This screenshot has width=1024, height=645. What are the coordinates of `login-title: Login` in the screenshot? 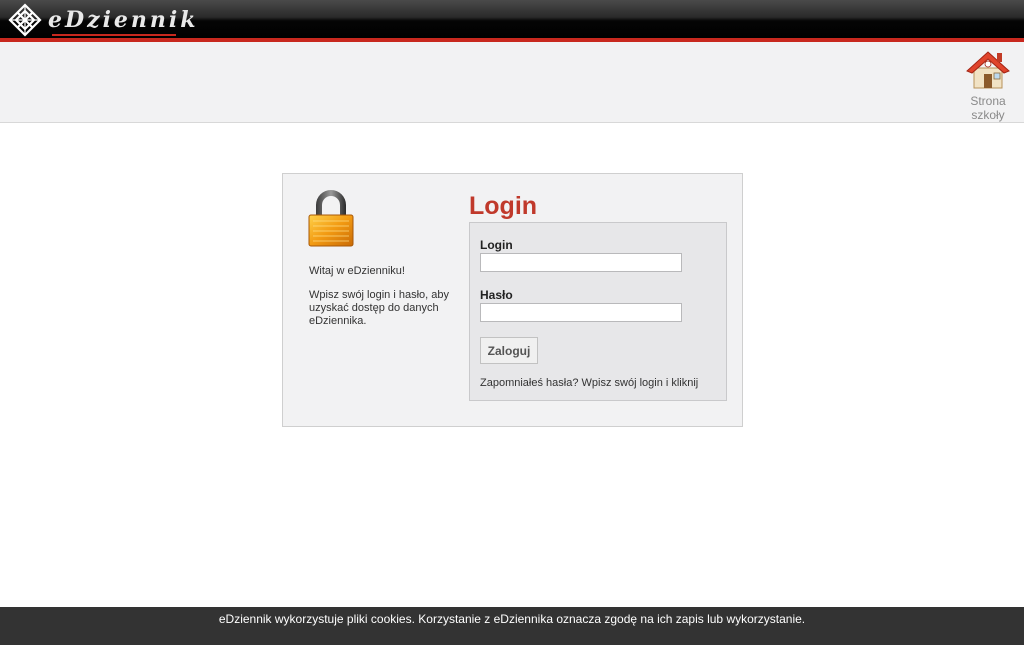 It's located at (503, 206).